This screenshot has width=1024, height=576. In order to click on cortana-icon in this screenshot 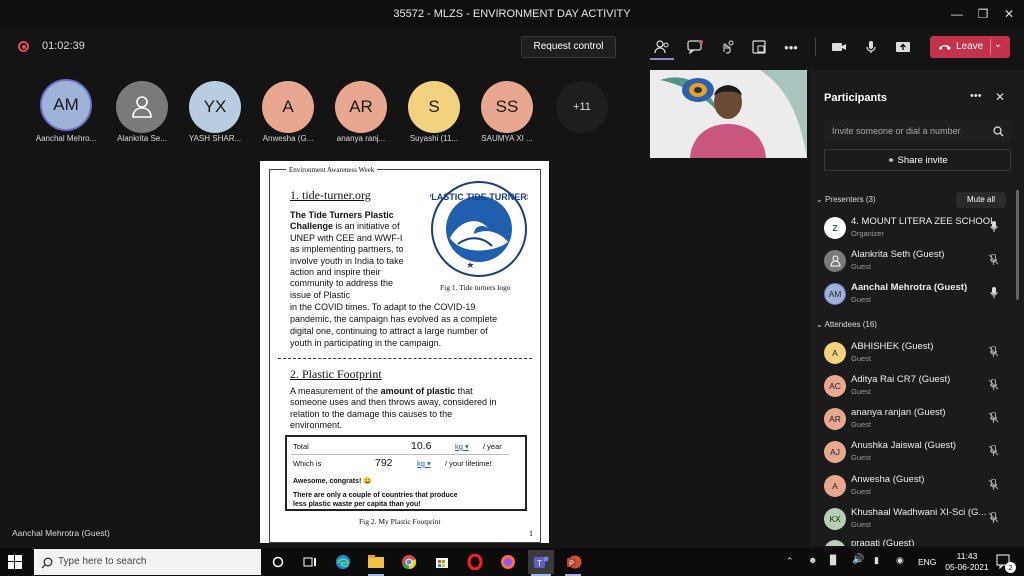, I will do `click(278, 562)`.